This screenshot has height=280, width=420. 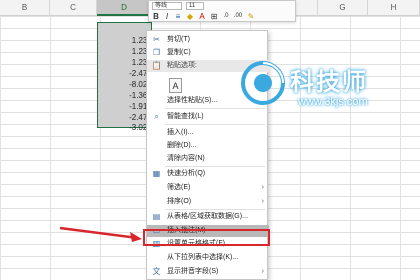 I want to click on highlight-box, so click(x=206, y=237).